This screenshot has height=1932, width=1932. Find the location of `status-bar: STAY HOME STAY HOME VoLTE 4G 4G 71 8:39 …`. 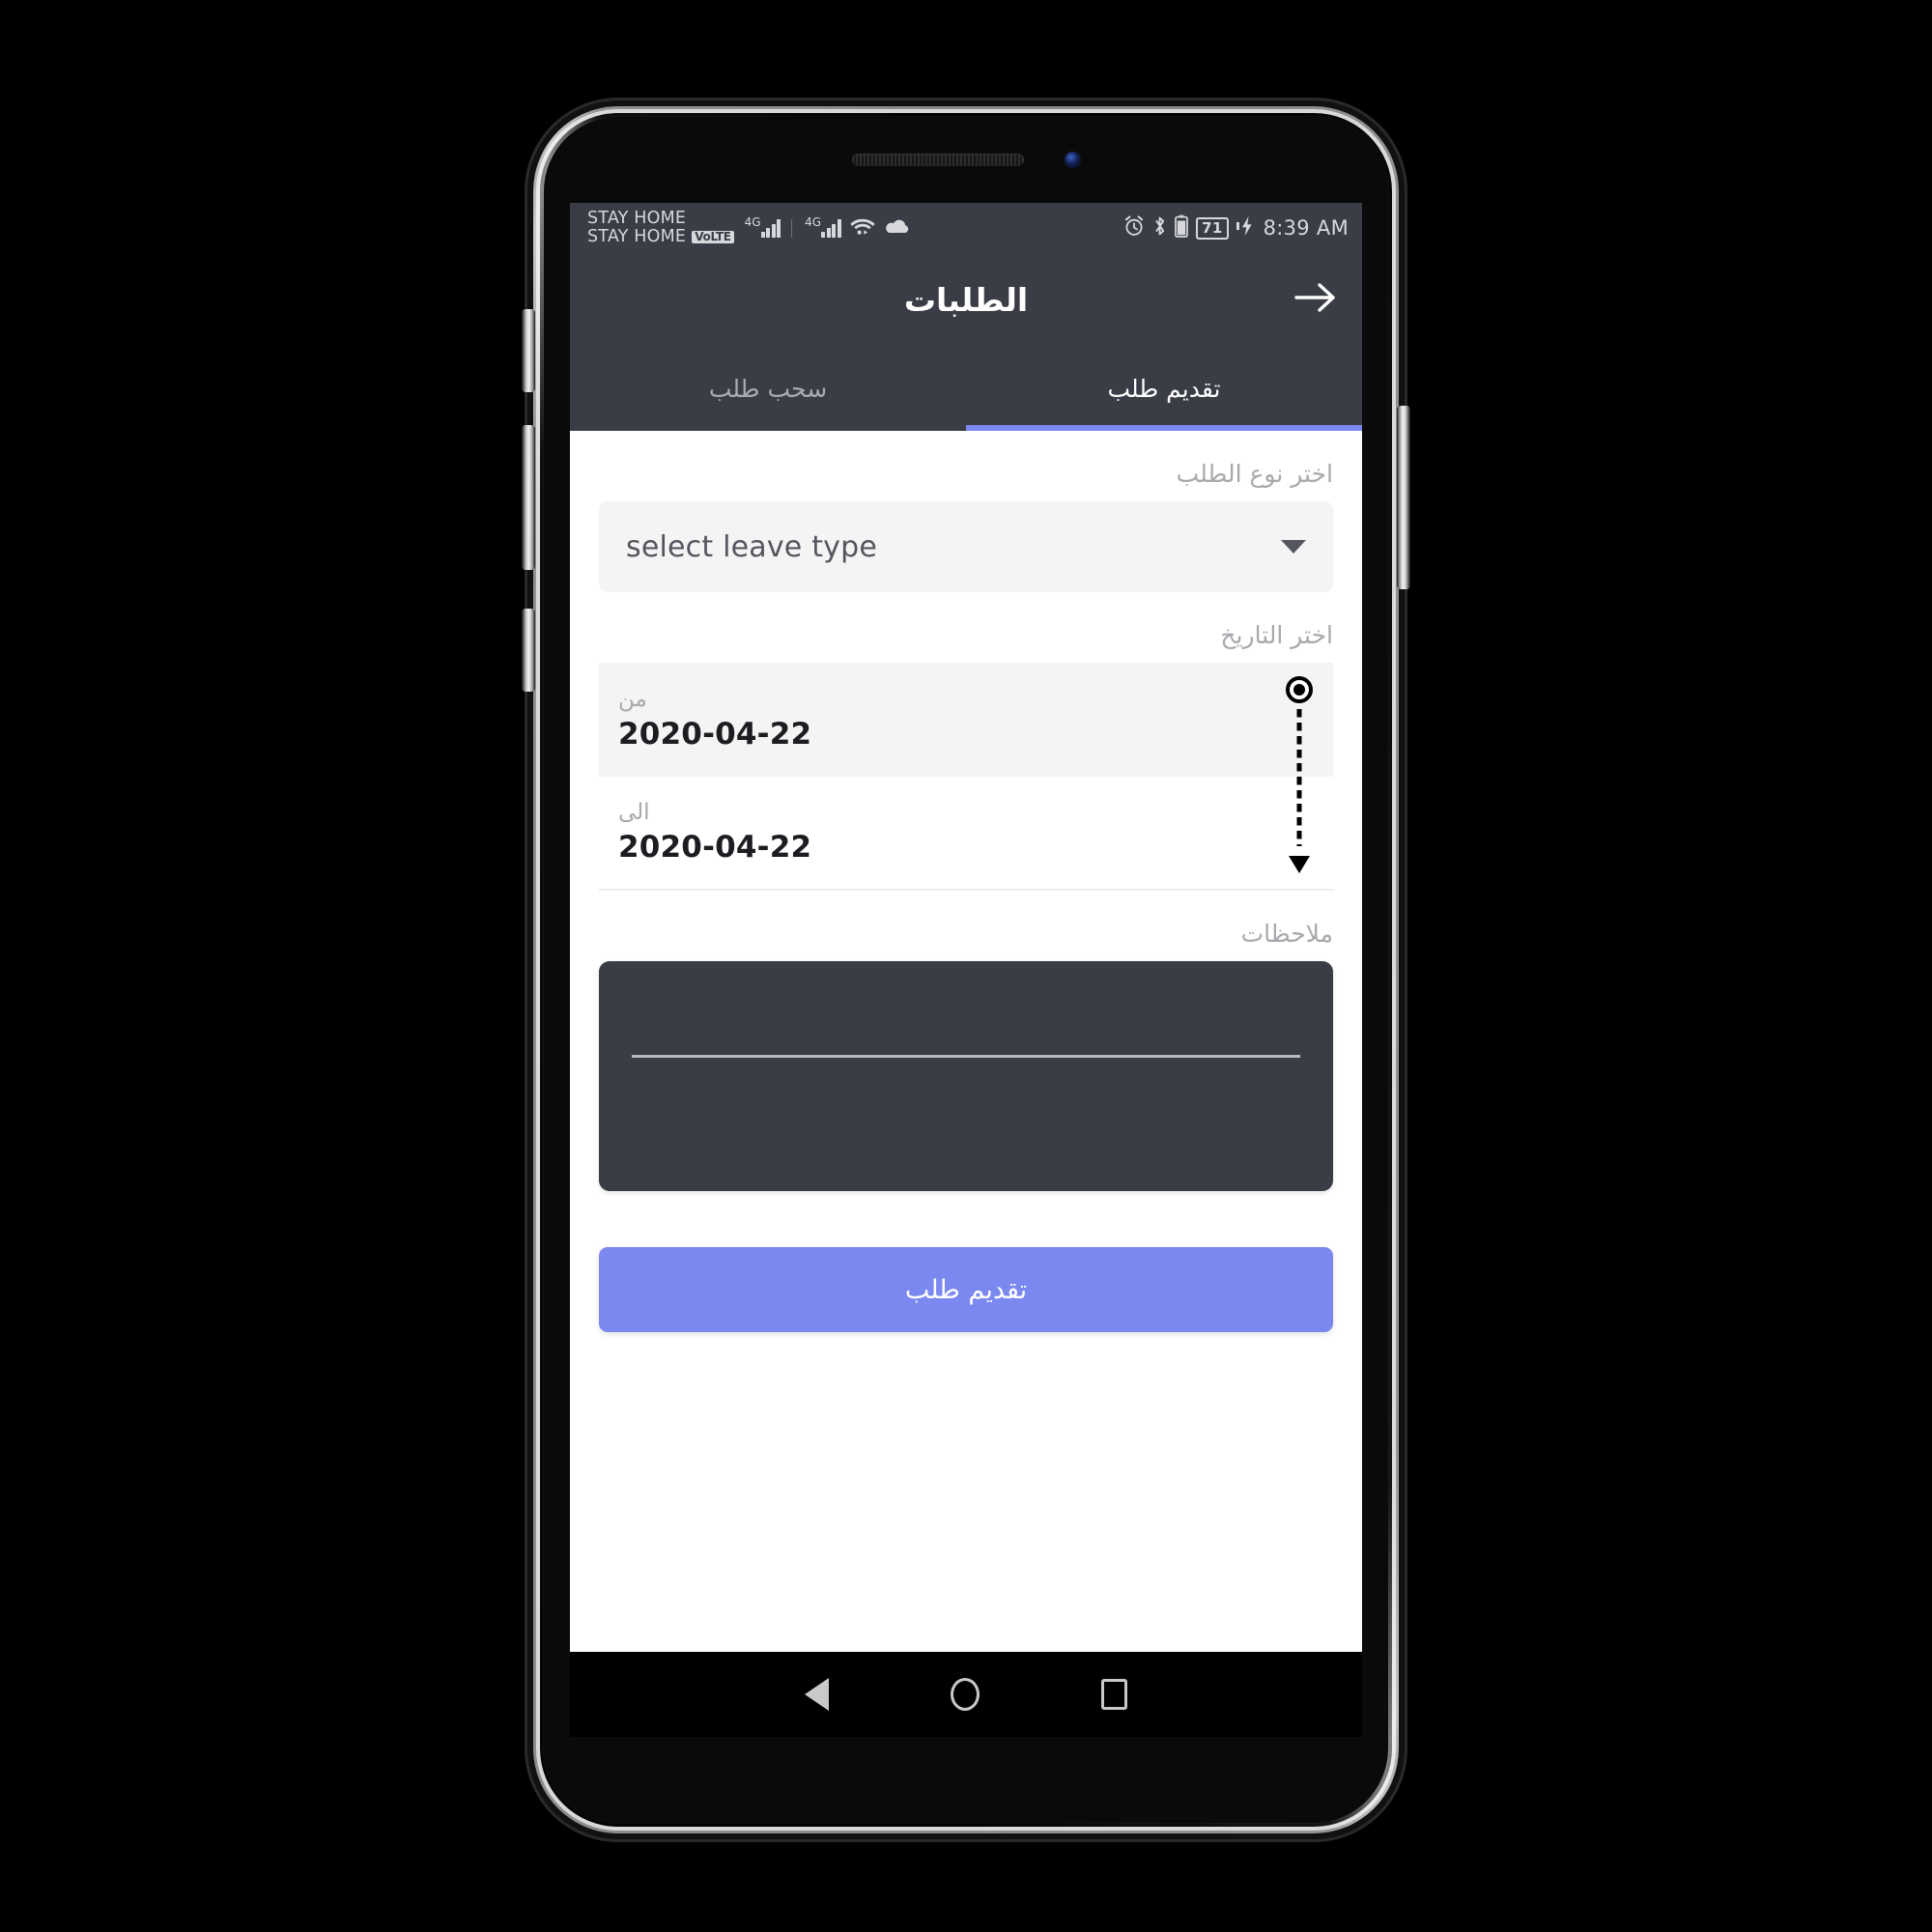

status-bar: STAY HOME STAY HOME VoLTE 4G 4G 71 8:39 … is located at coordinates (966, 228).